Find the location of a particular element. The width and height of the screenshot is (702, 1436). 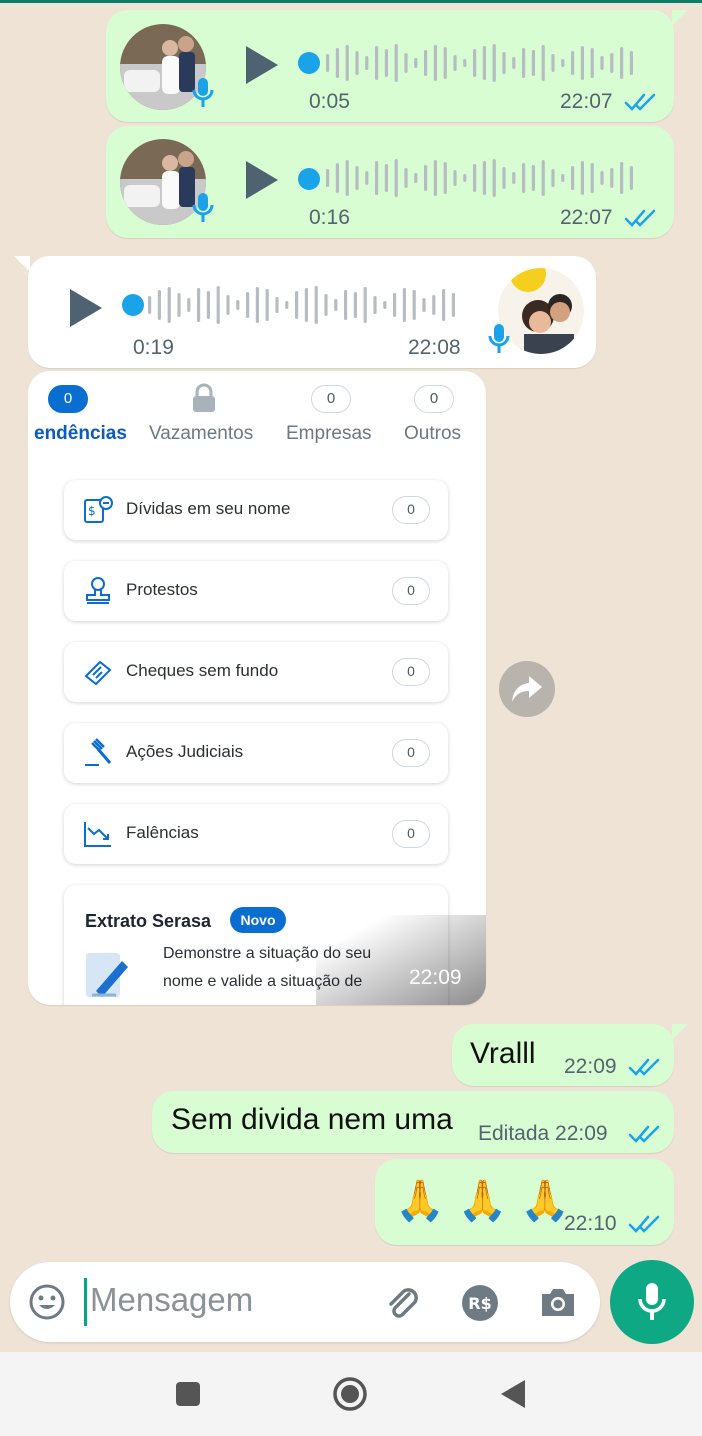

chart-down-icon is located at coordinates (97, 834).